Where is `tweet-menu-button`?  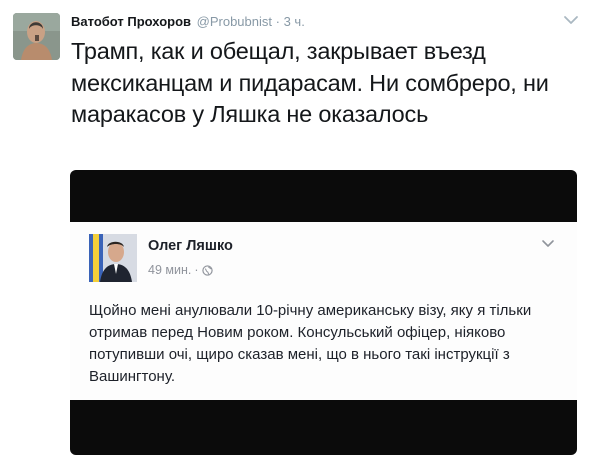 tweet-menu-button is located at coordinates (571, 20).